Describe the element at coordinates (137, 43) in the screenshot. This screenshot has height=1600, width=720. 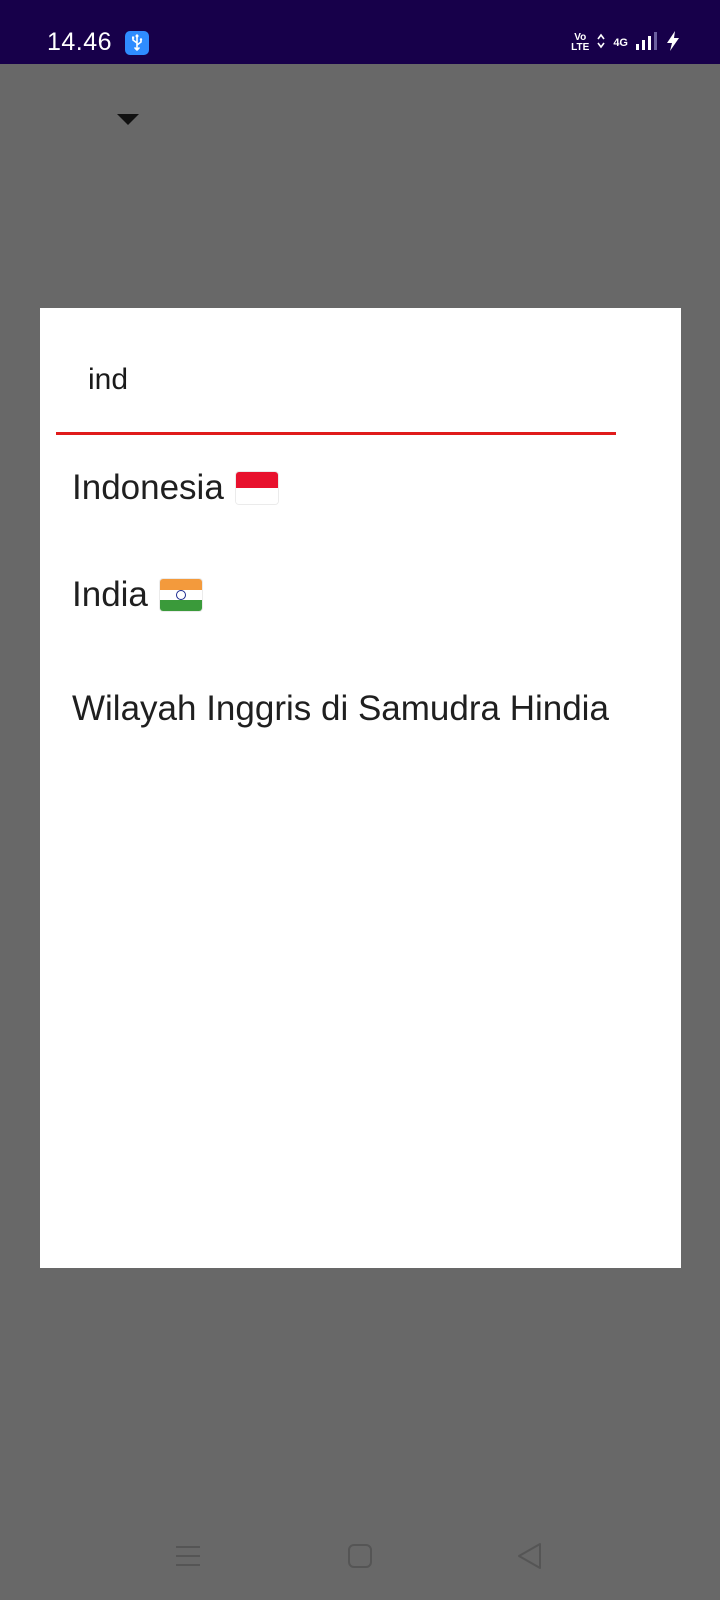
I see `usb-debug-icon` at that location.